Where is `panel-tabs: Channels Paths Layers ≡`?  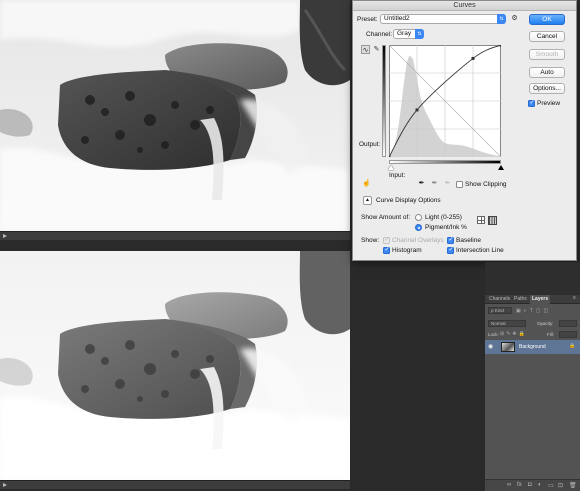
panel-tabs: Channels Paths Layers ≡ is located at coordinates (532, 299).